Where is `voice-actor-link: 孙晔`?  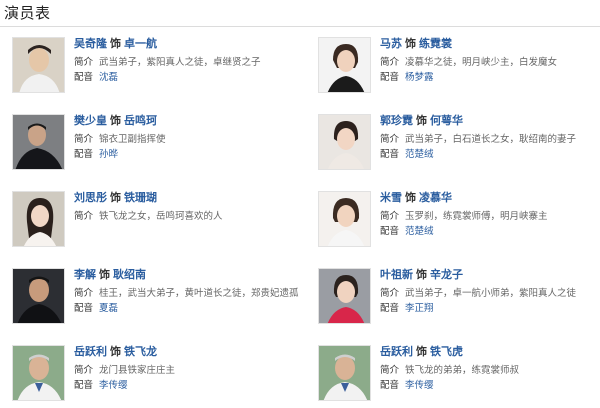 voice-actor-link: 孙晔 is located at coordinates (108, 154).